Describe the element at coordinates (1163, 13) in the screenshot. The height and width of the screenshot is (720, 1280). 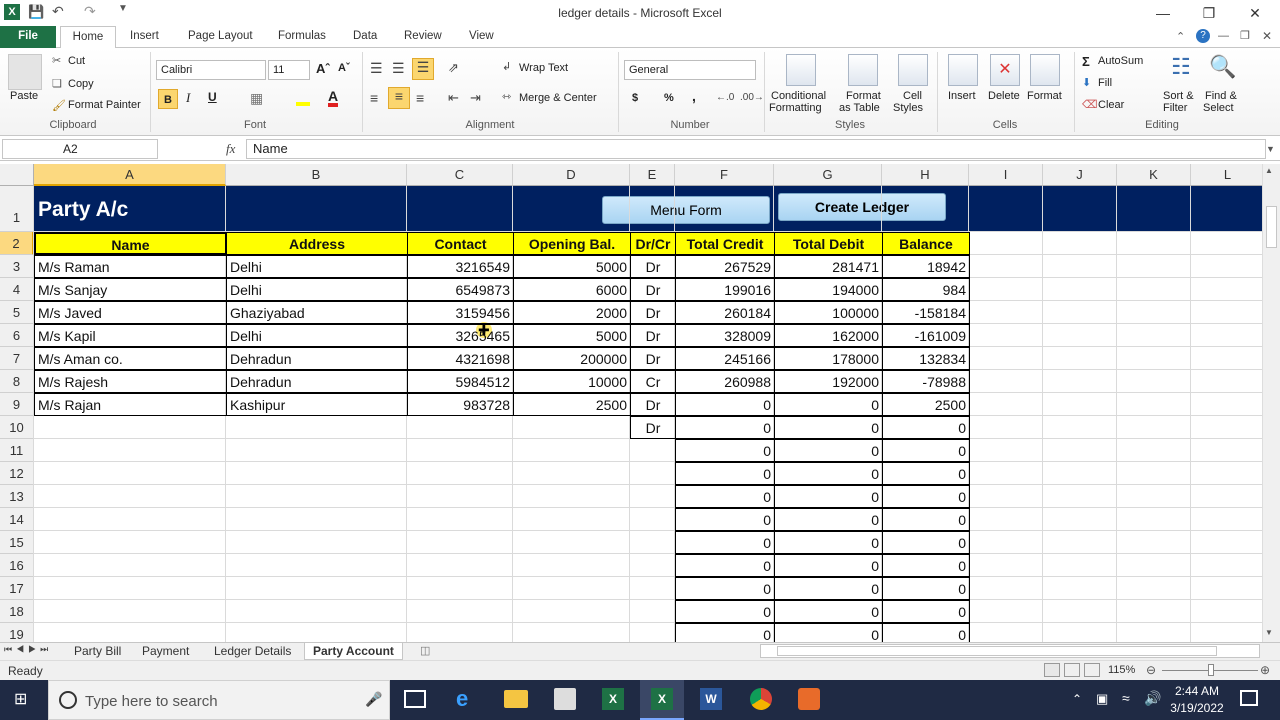
I see `minimize-icon: —` at that location.